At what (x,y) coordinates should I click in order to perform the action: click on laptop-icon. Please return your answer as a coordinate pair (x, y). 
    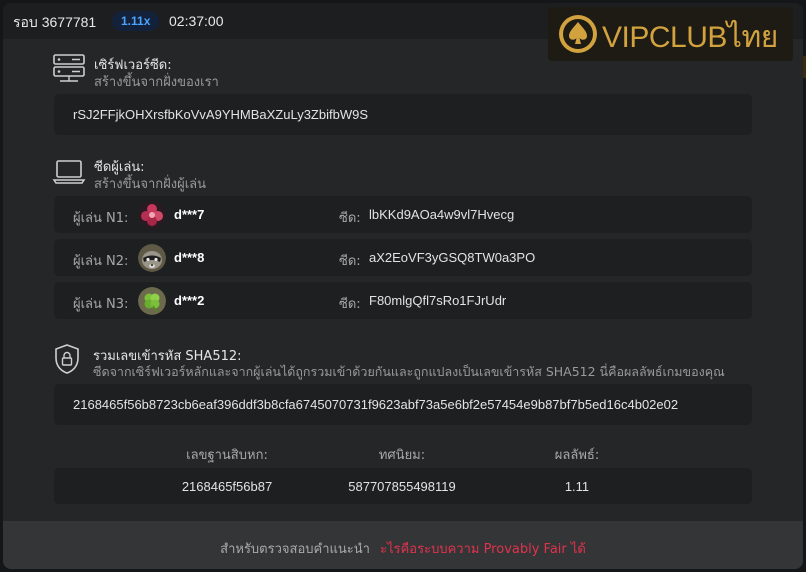
    Looking at the image, I should click on (69, 172).